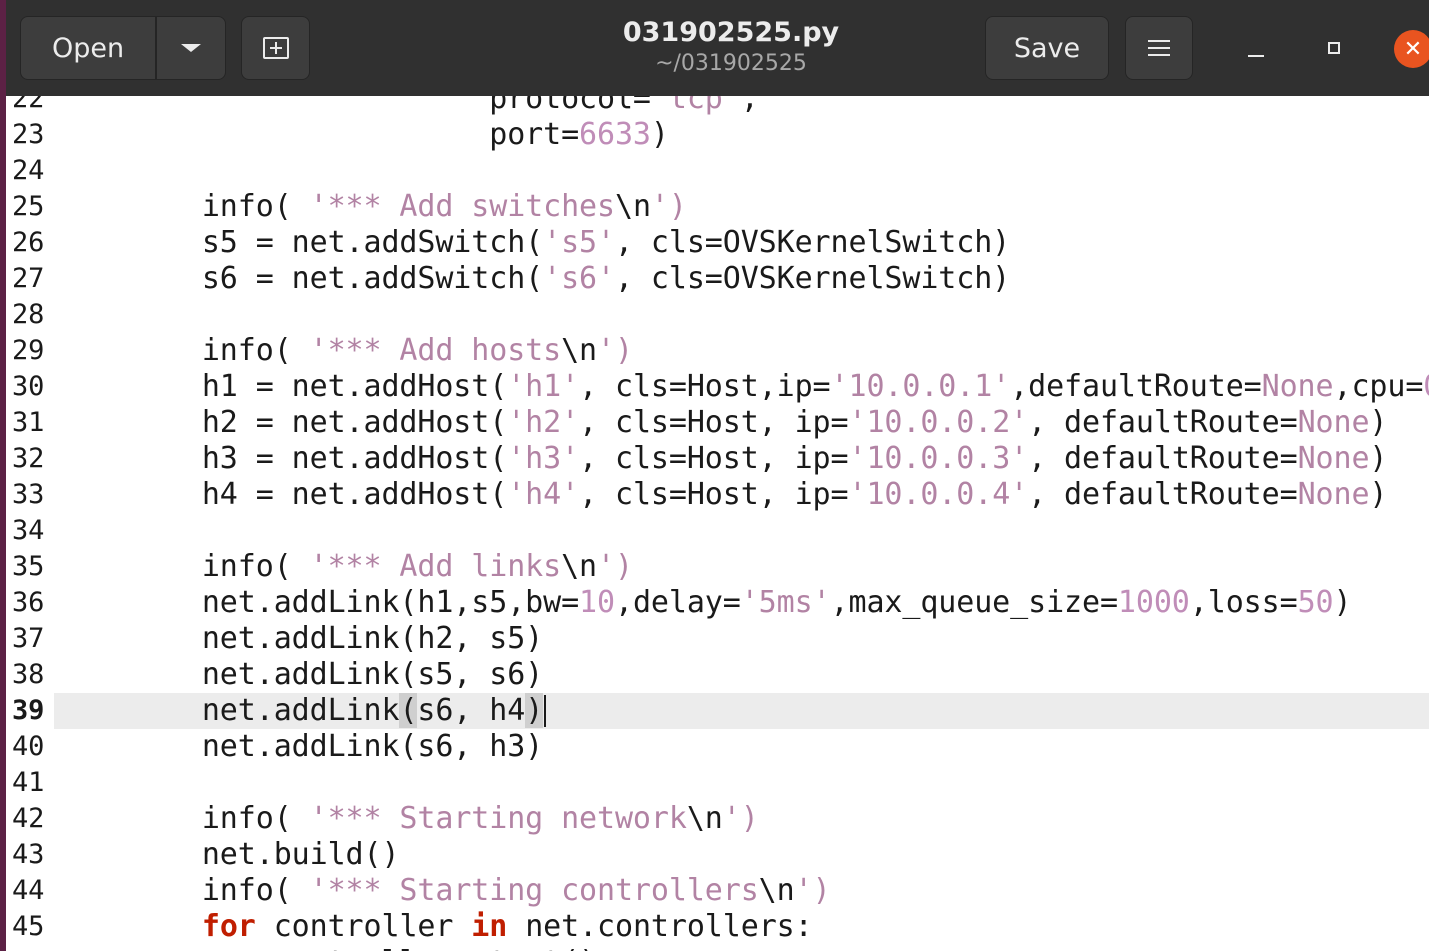  I want to click on maximize-icon, so click(1334, 48).